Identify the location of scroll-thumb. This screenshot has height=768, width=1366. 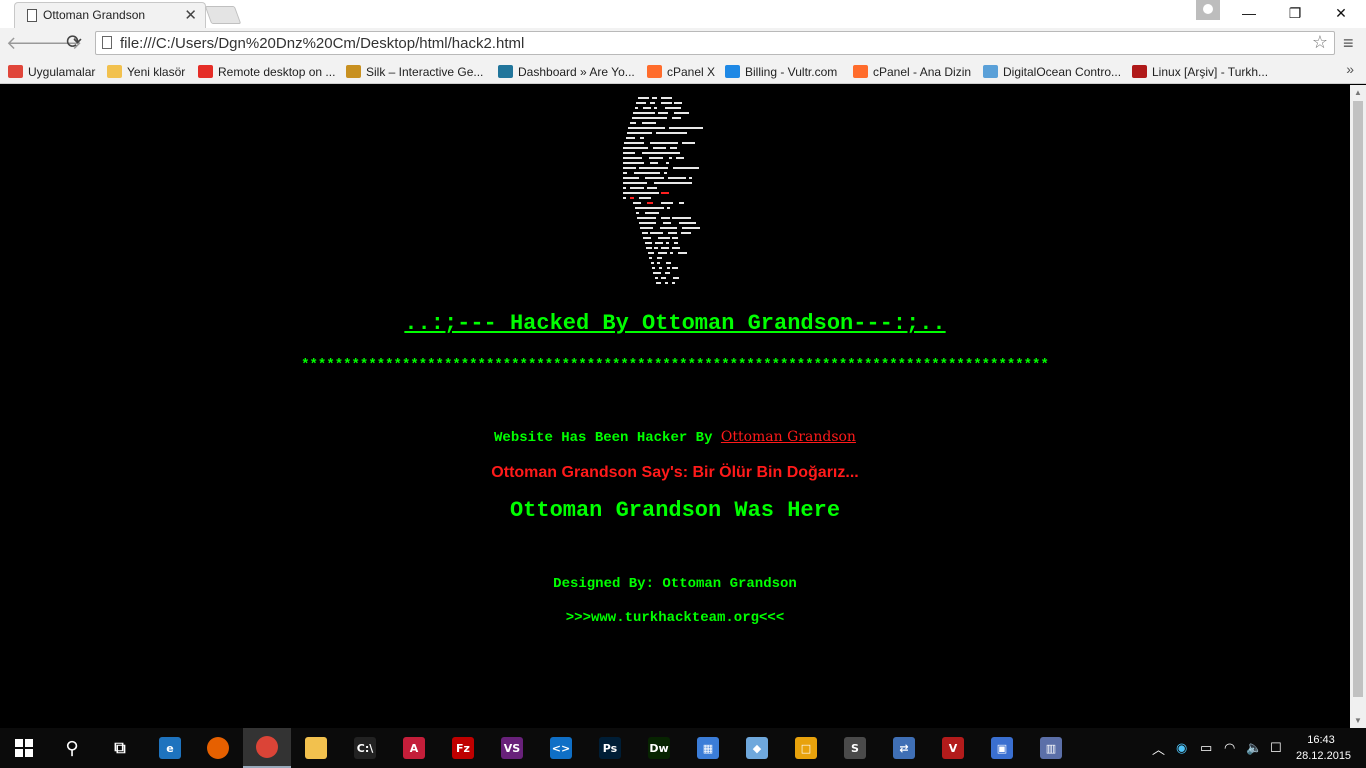
(1358, 399).